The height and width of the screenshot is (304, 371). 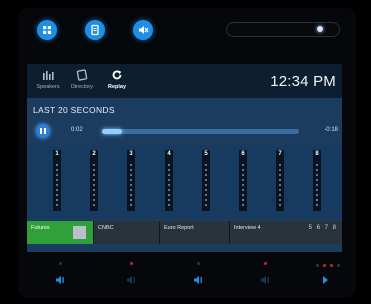 I want to click on channel-number: 5, so click(x=206, y=154).